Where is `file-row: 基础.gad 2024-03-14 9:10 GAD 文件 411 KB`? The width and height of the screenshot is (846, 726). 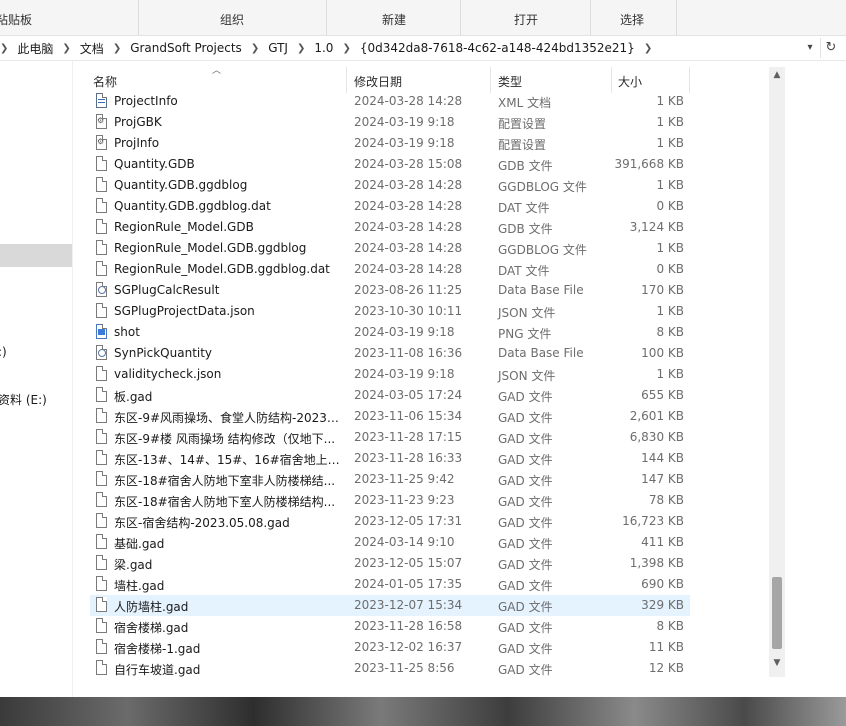
file-row: 基础.gad 2024-03-14 9:10 GAD 文件 411 KB is located at coordinates (390, 542).